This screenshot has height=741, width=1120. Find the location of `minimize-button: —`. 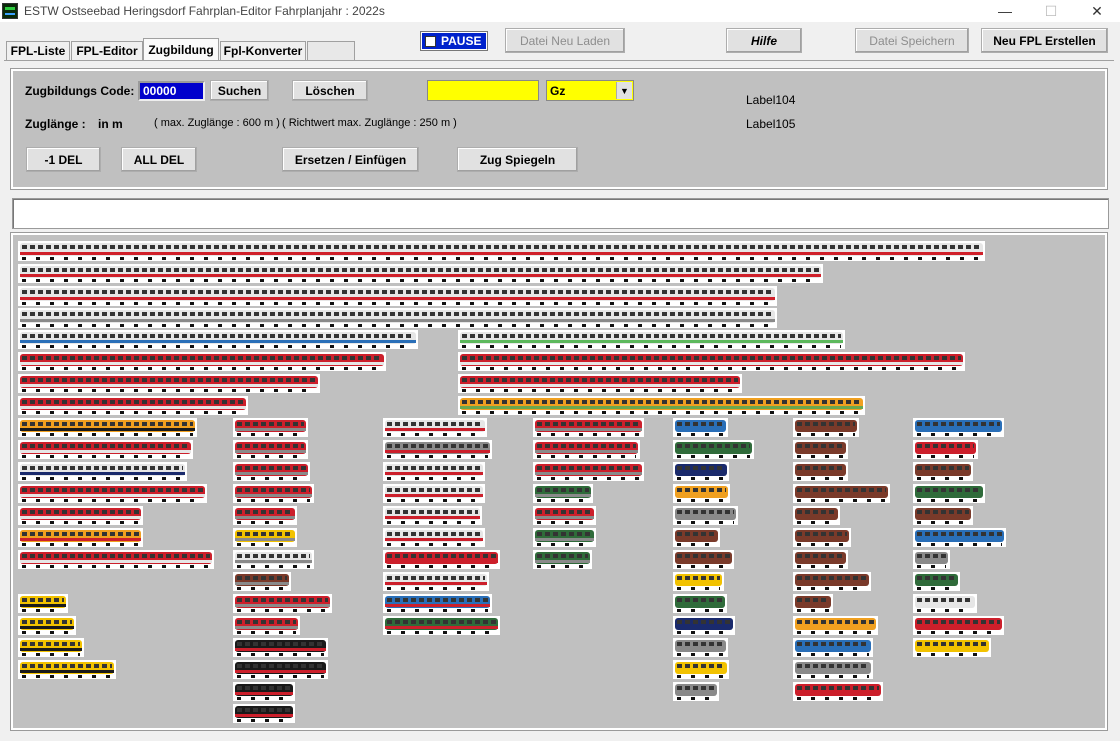

minimize-button: — is located at coordinates (1005, 11).